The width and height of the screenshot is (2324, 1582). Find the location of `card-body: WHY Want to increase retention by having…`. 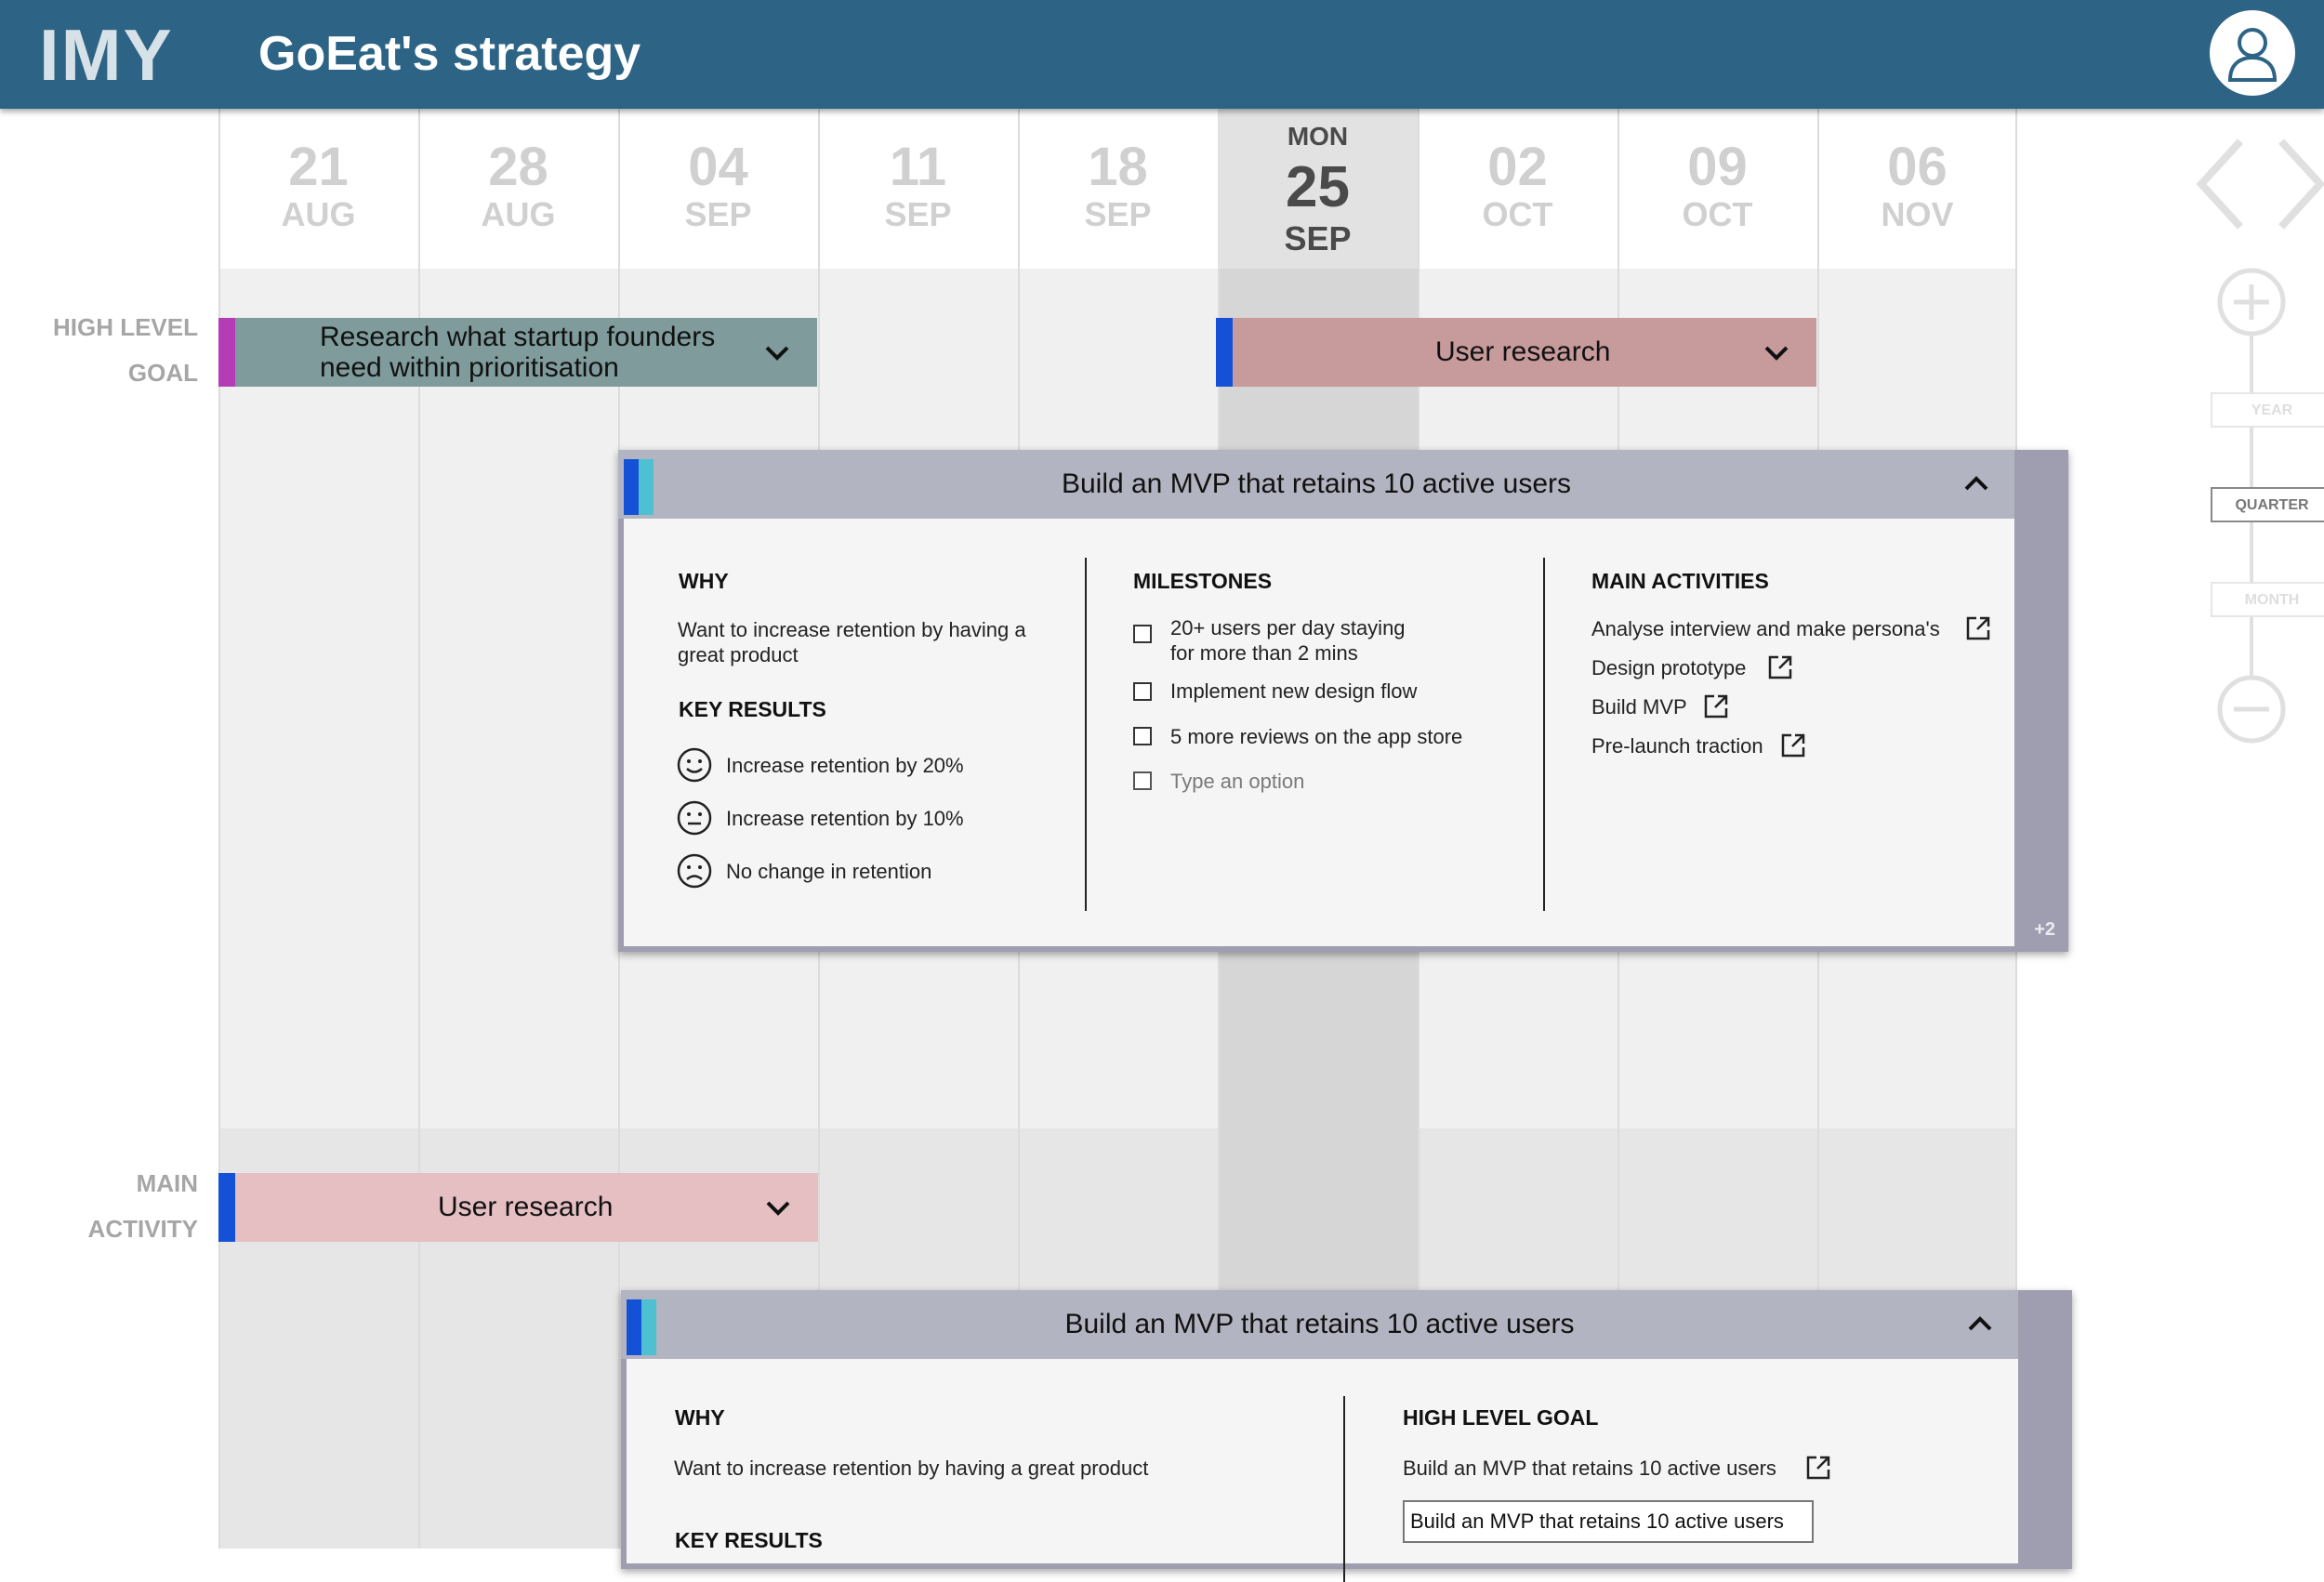

card-body: WHY Want to increase retention by having… is located at coordinates (1322, 1471).